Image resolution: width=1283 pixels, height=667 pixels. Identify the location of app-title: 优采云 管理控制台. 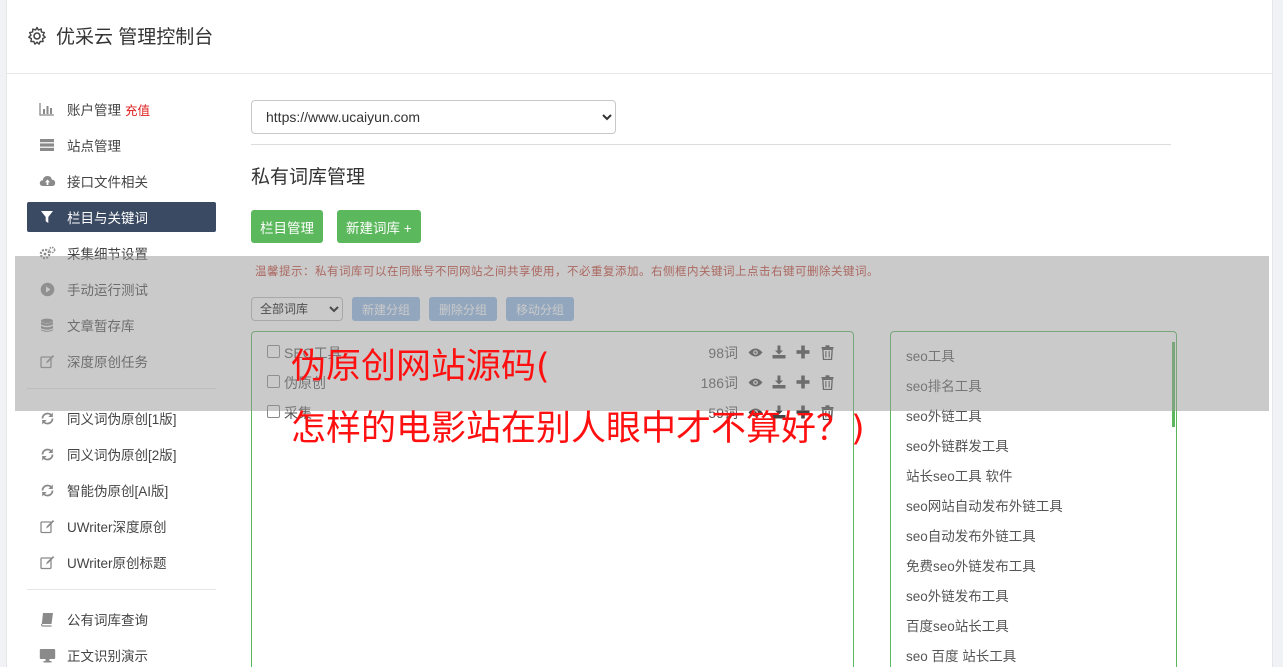
(135, 37).